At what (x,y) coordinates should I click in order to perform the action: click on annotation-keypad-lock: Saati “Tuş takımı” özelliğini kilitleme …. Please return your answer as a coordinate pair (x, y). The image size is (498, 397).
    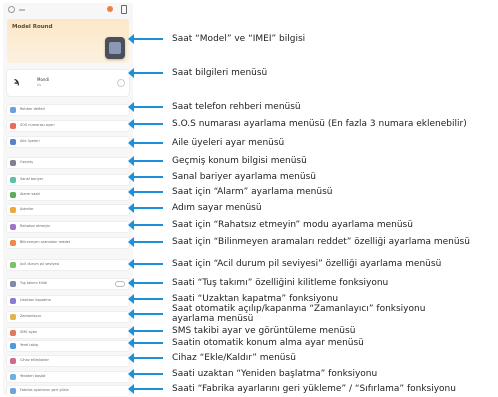
    Looking at the image, I should click on (280, 283).